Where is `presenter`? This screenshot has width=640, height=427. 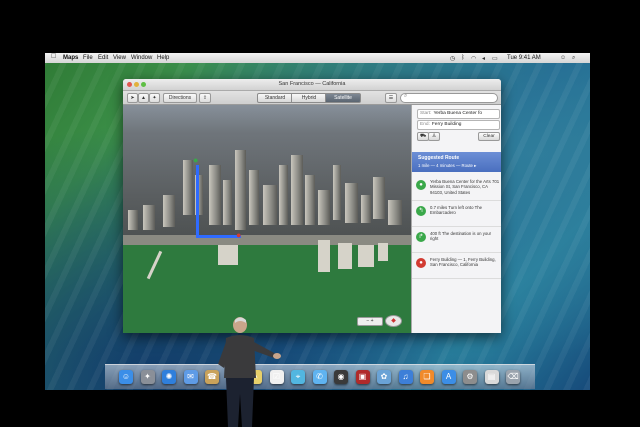 presenter is located at coordinates (249, 372).